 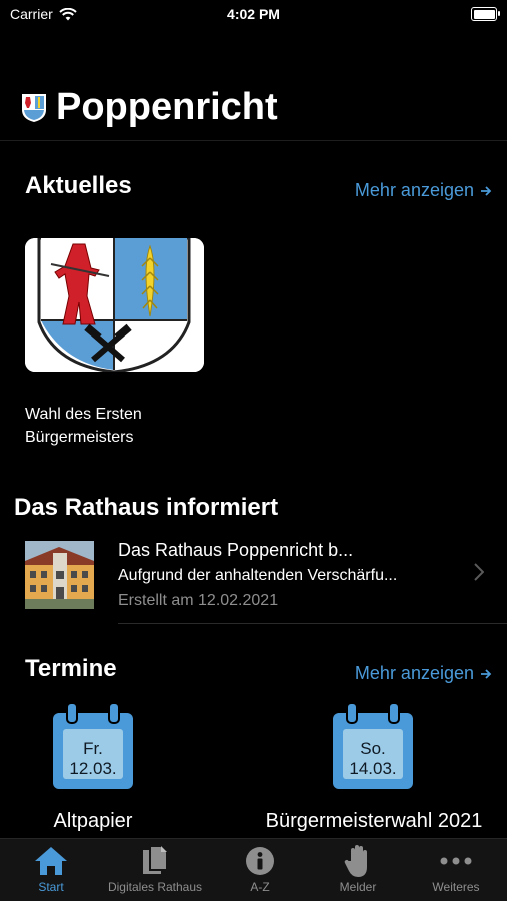 What do you see at coordinates (146, 507) in the screenshot?
I see `section-title-rathaus: Das Rathaus informiert` at bounding box center [146, 507].